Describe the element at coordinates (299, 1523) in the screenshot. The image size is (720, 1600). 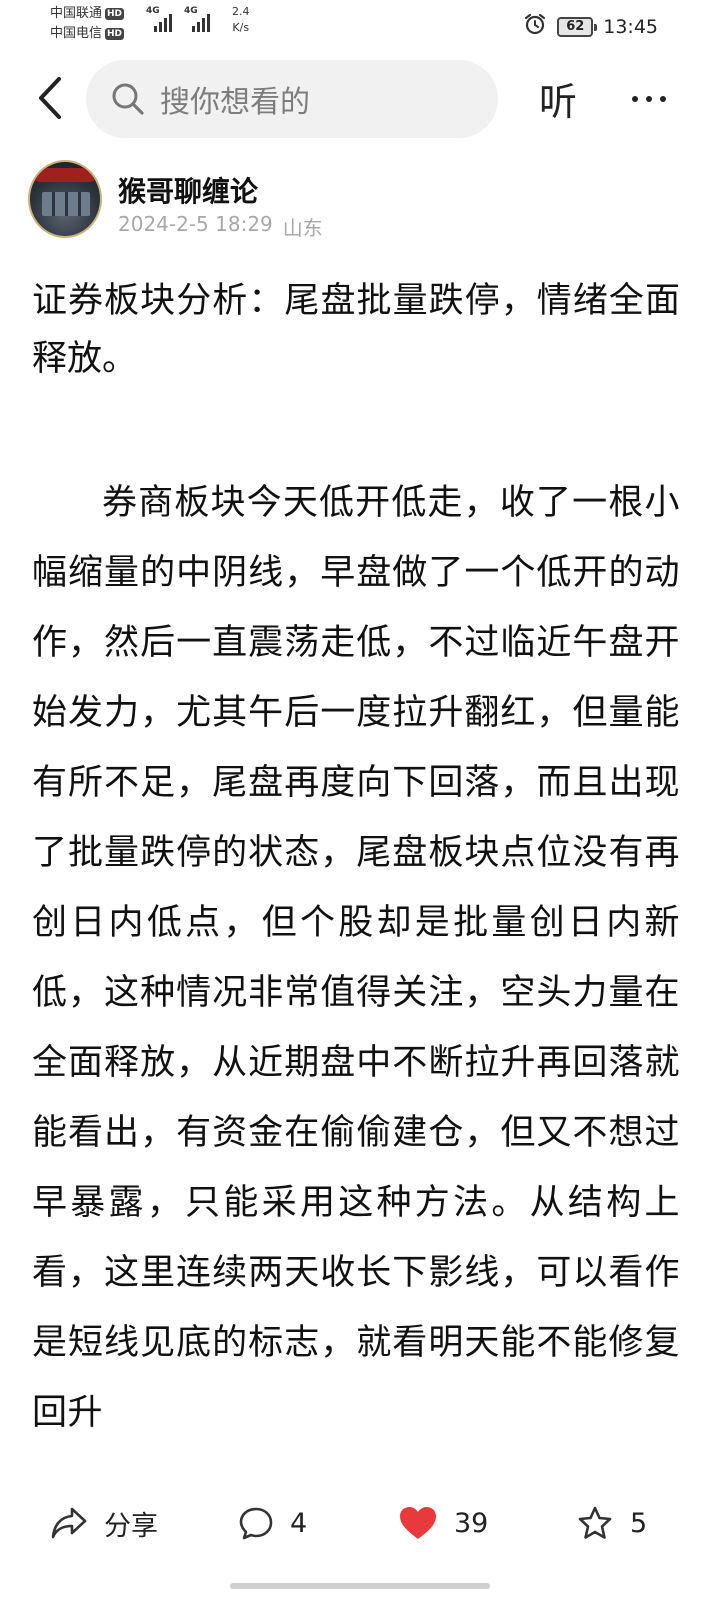
I see `comment-count: 4` at that location.